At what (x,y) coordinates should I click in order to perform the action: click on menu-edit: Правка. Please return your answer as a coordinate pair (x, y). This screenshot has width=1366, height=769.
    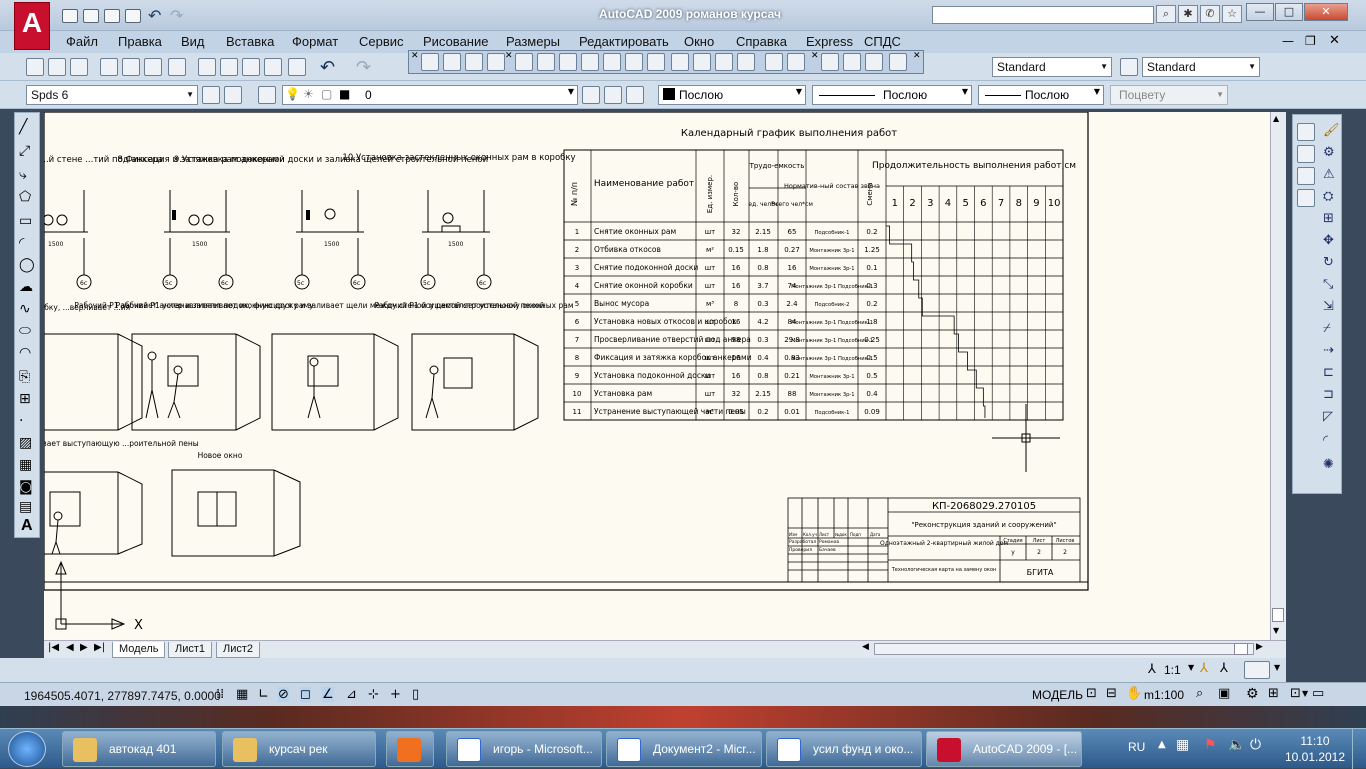
    Looking at the image, I should click on (140, 41).